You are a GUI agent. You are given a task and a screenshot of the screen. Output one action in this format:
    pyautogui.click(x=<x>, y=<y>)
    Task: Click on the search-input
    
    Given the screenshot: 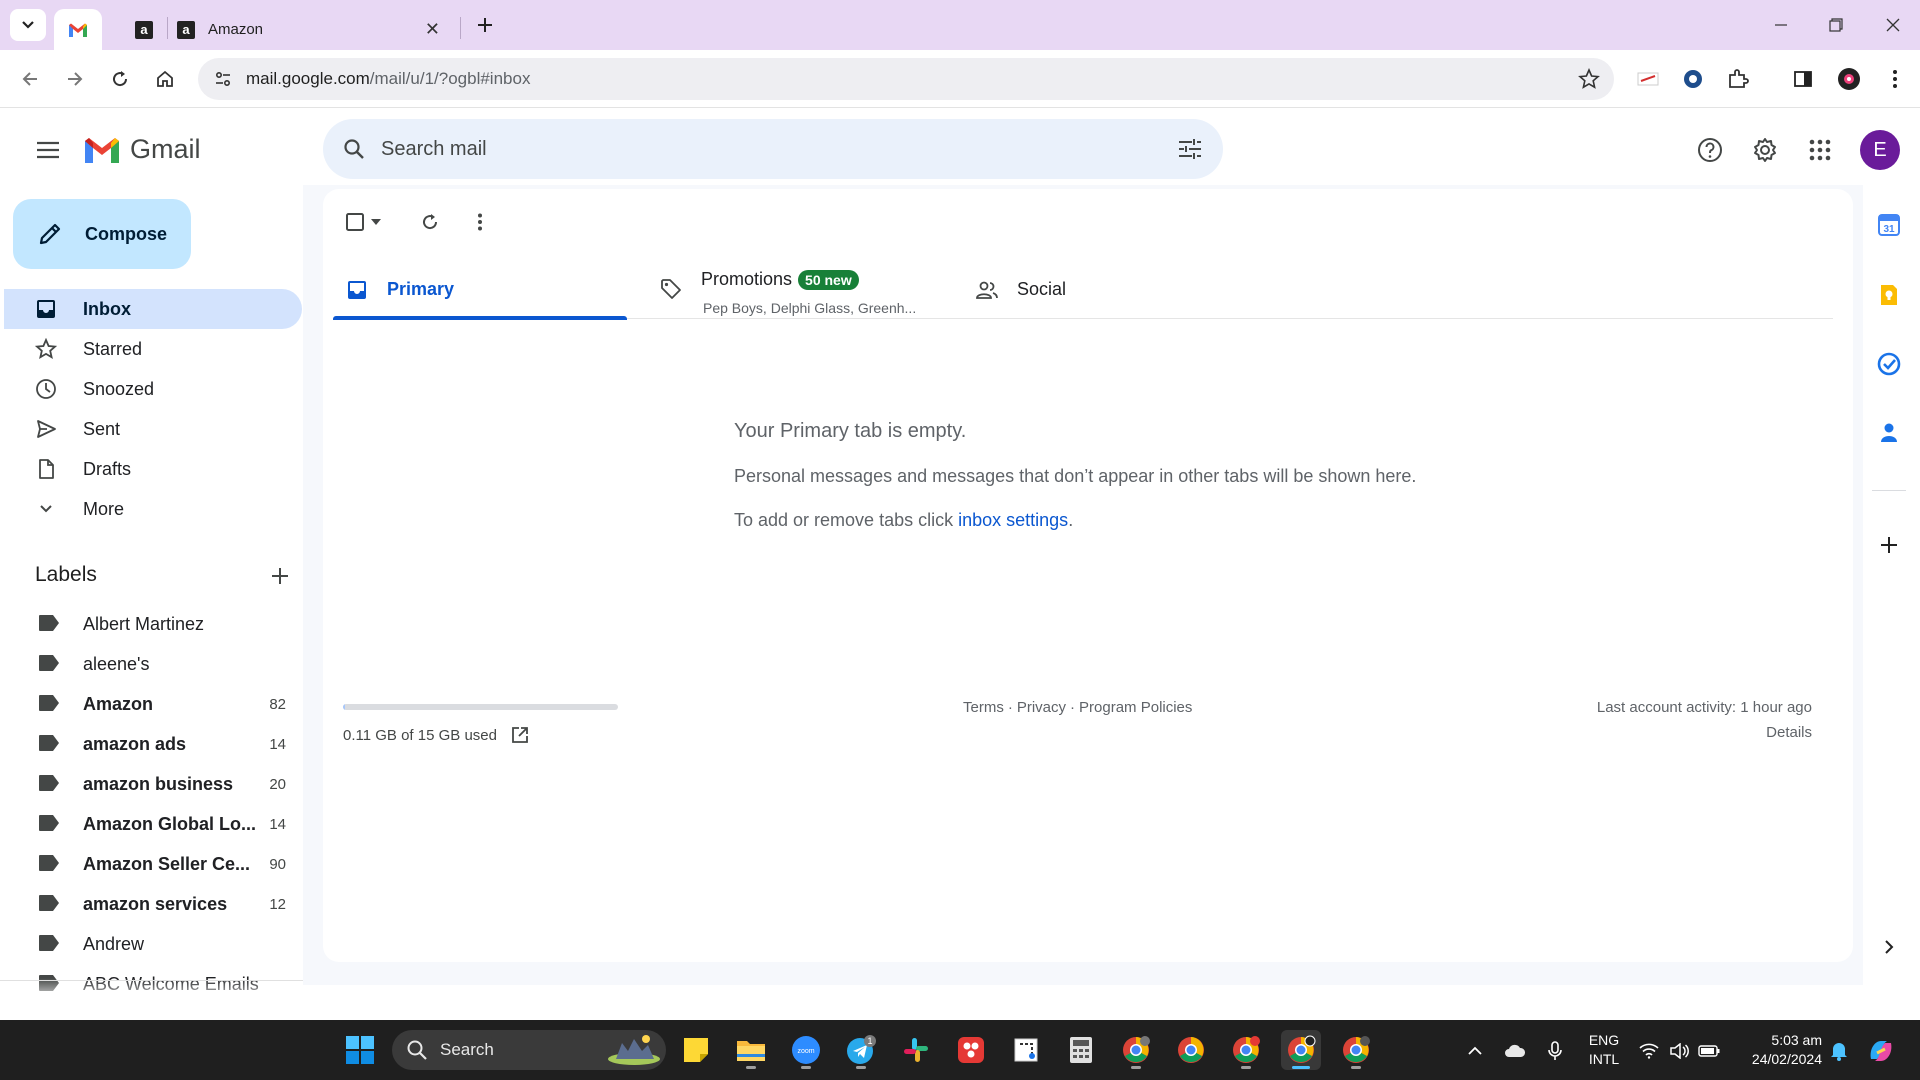 What is the action you would take?
    pyautogui.click(x=761, y=149)
    